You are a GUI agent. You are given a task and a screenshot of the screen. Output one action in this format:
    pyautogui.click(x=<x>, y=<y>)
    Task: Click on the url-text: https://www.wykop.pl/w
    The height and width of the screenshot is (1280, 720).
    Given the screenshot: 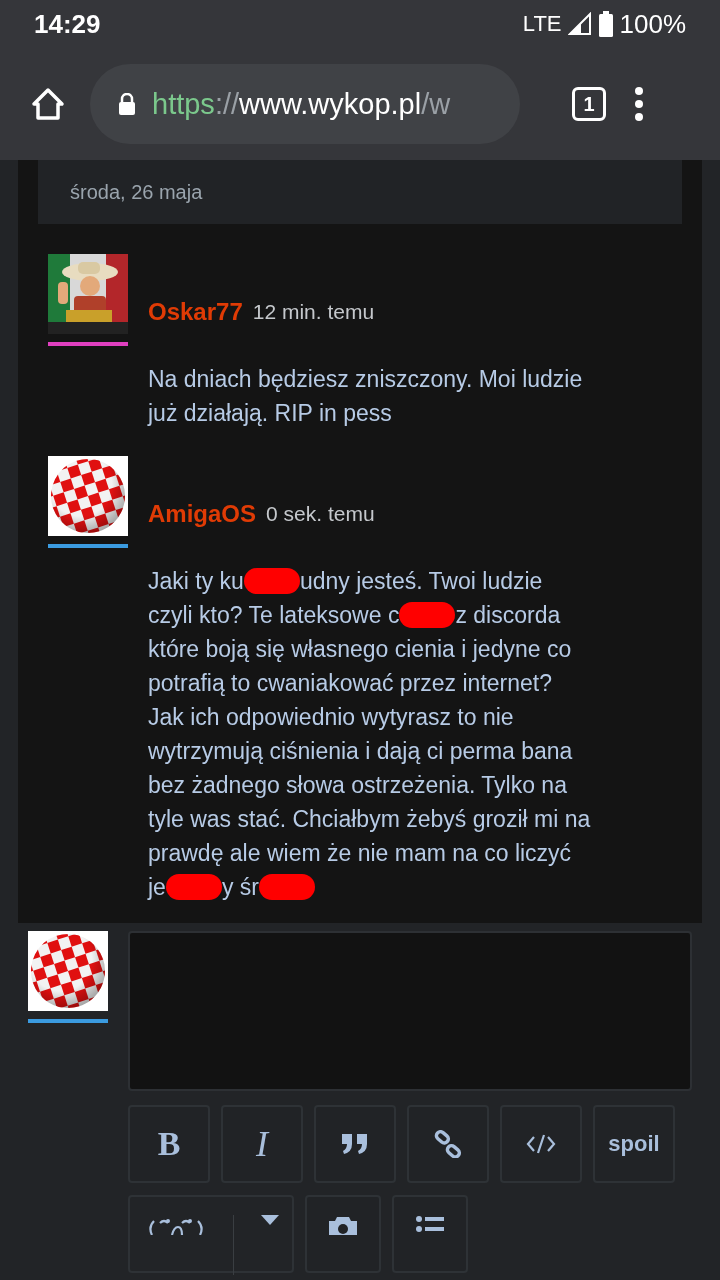 What is the action you would take?
    pyautogui.click(x=301, y=104)
    